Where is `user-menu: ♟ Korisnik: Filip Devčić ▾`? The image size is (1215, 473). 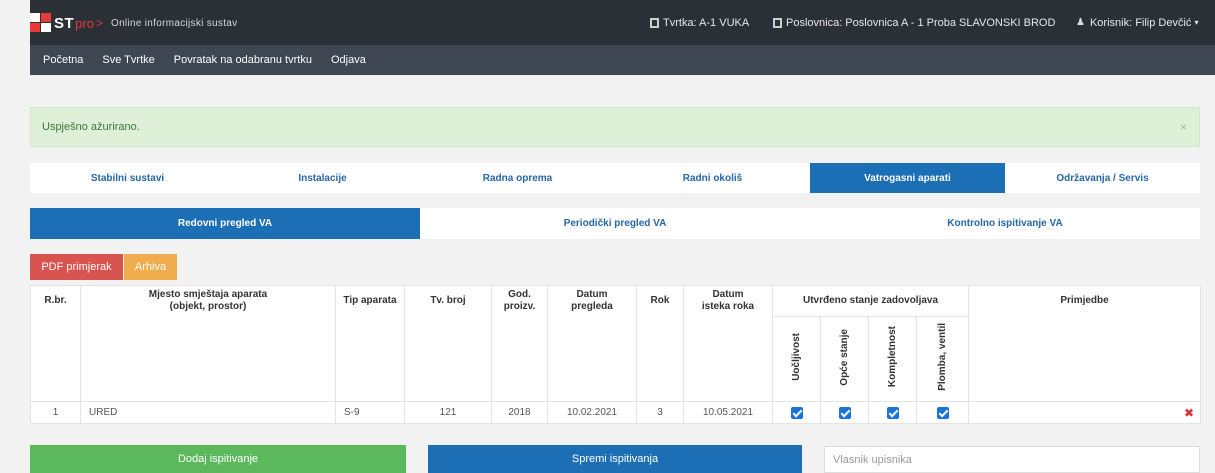 user-menu: ♟ Korisnik: Filip Devčić ▾ is located at coordinates (1137, 22).